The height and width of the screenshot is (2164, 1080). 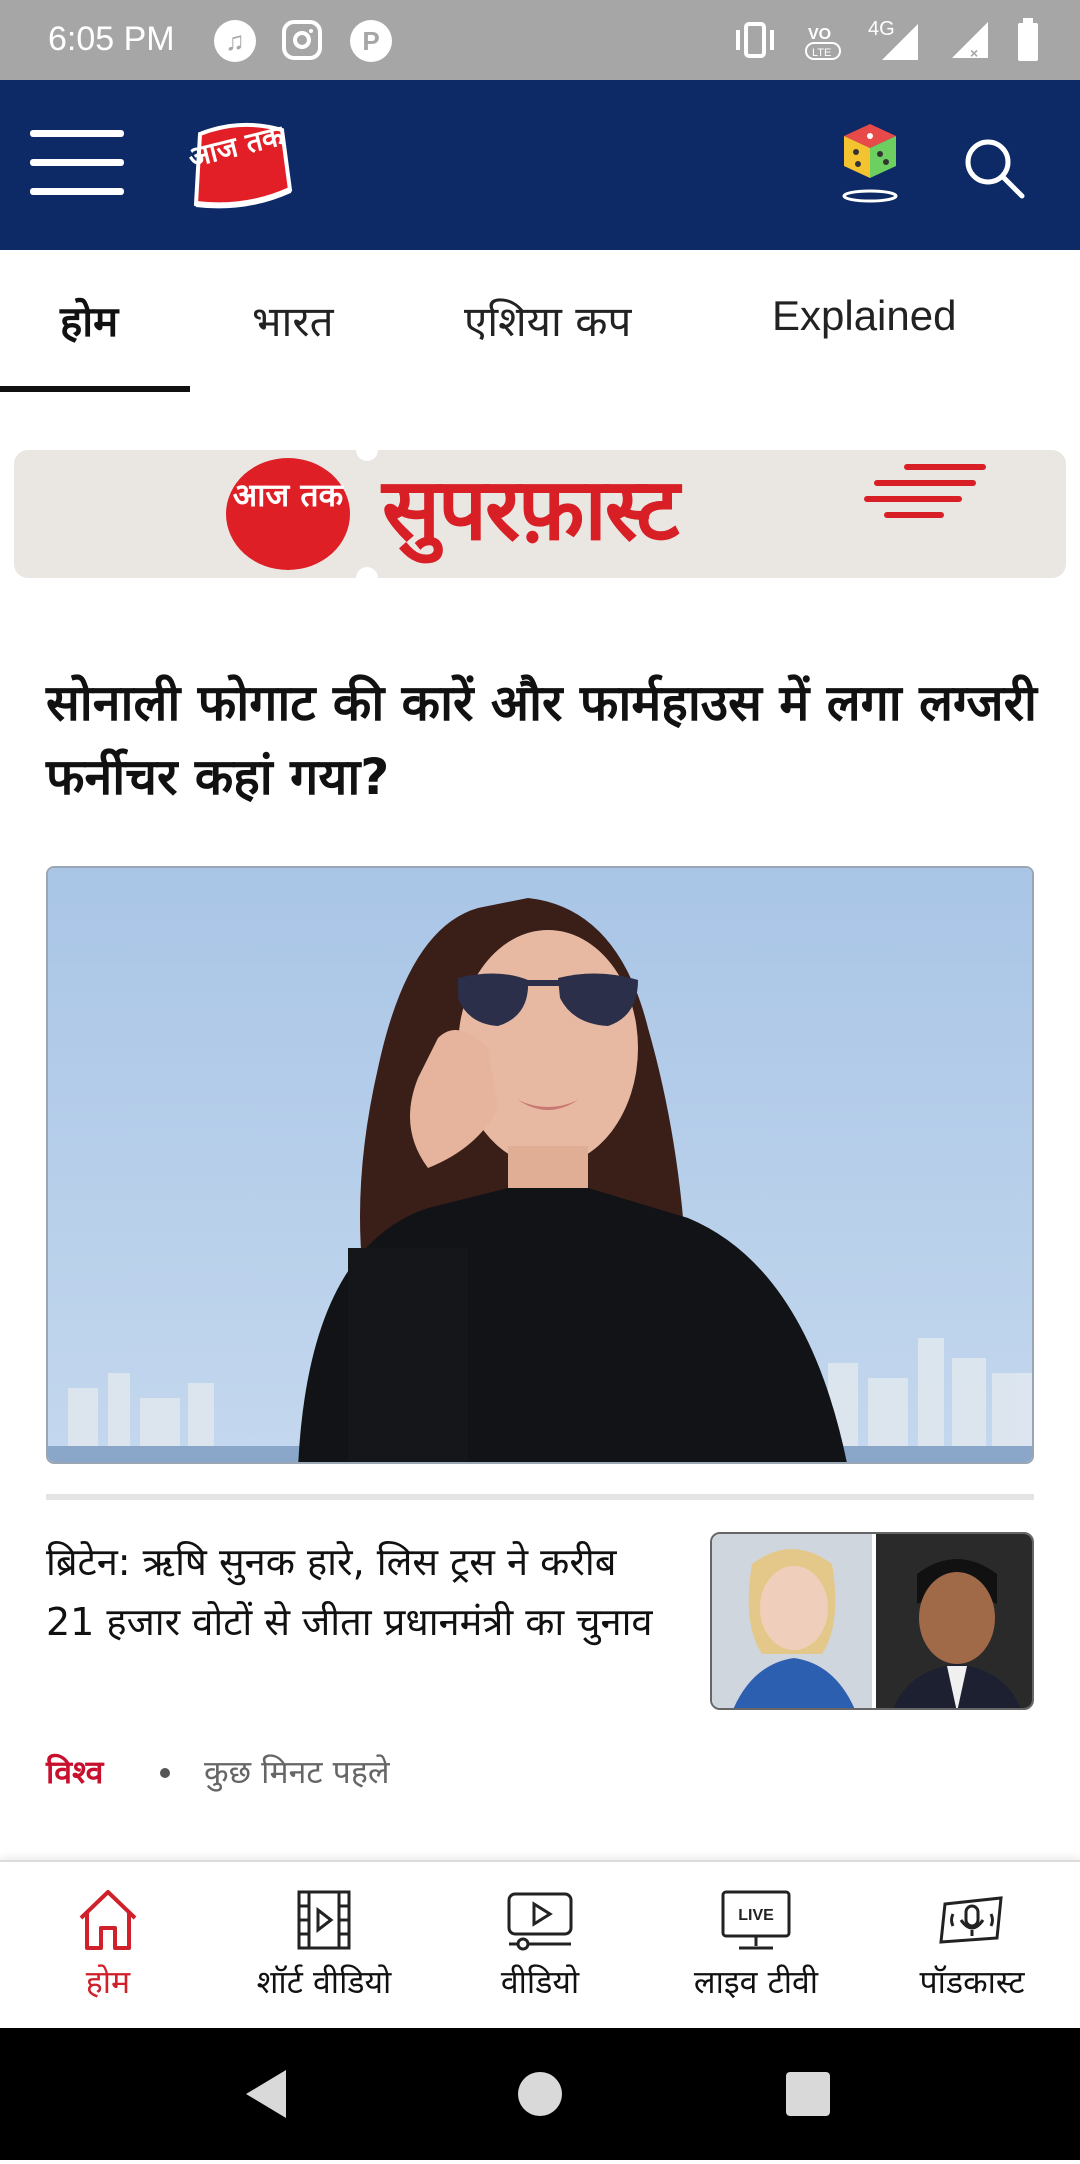 I want to click on status-right-icons: VO LTE 4G ×, so click(x=885, y=40).